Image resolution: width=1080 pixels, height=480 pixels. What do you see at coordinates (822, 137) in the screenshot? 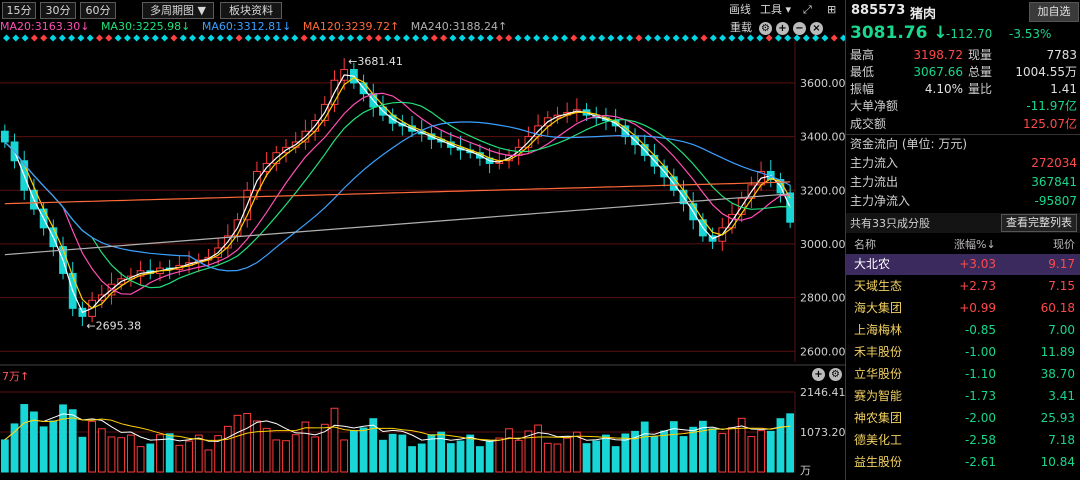
I see `price-axis-label: 3400.00` at bounding box center [822, 137].